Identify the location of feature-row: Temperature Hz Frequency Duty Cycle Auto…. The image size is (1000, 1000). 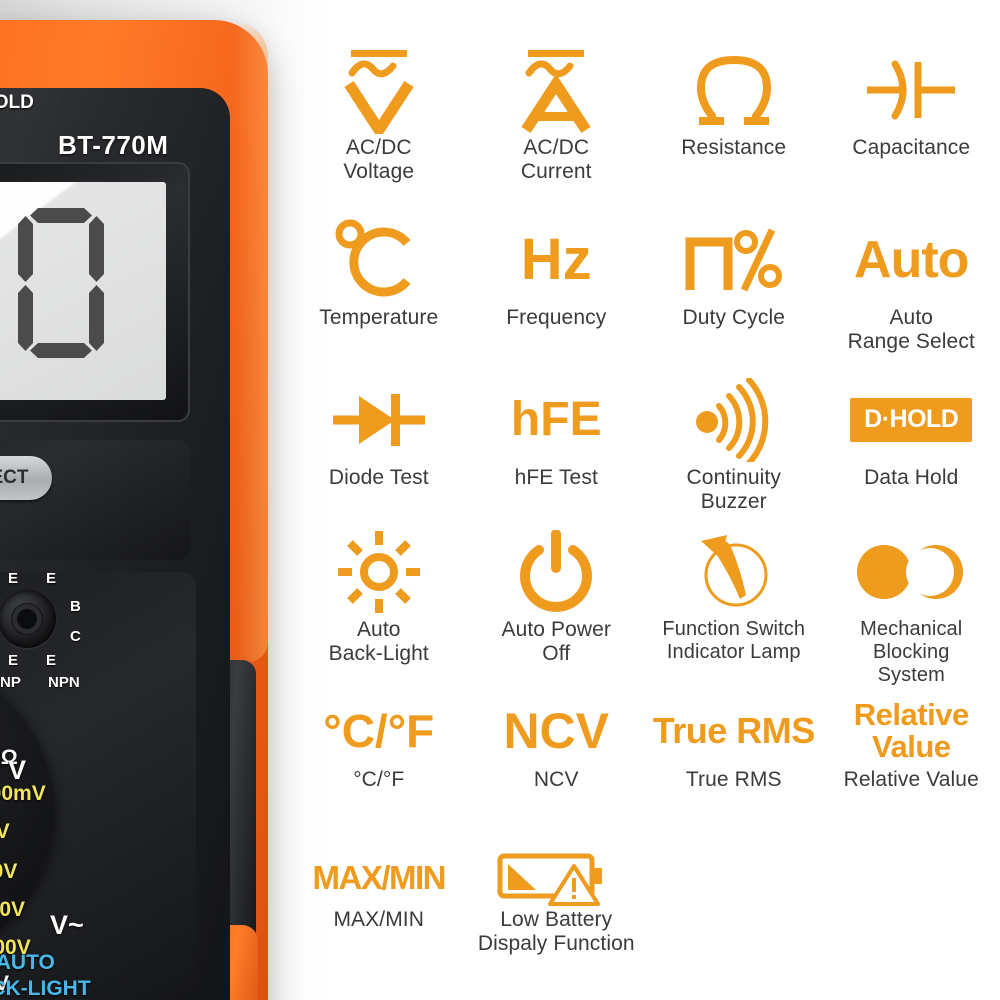
(645, 294).